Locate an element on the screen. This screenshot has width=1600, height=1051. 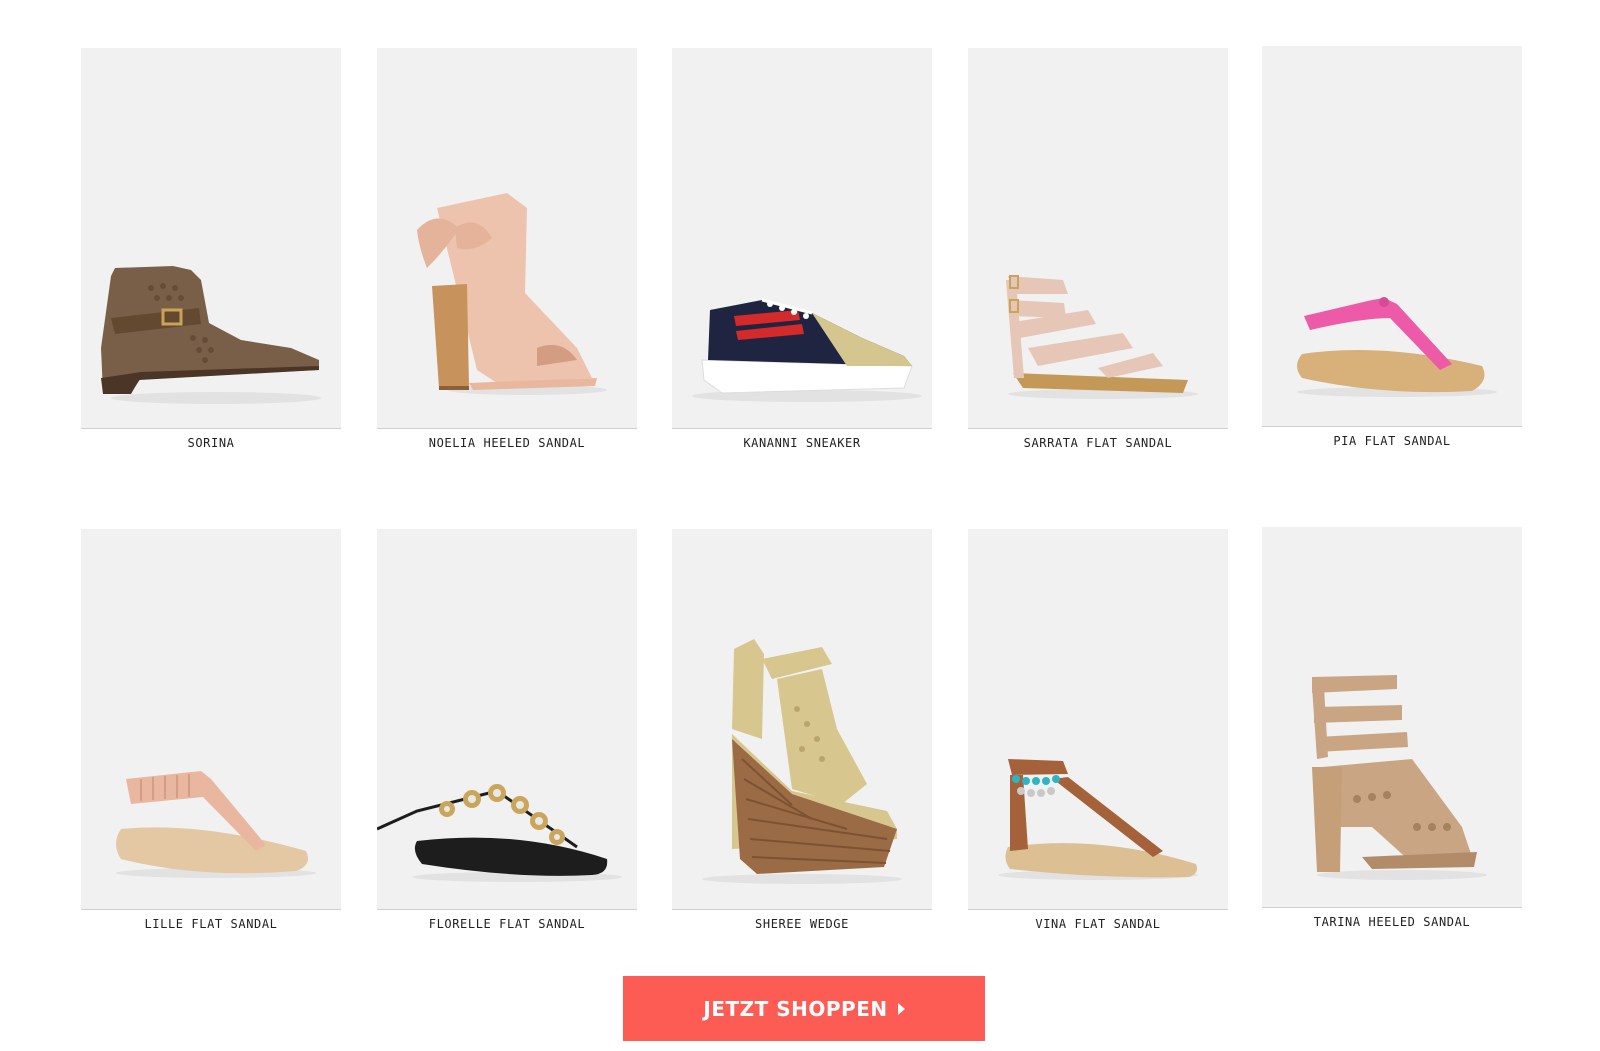
product-name: TARINA HEELED SANDAL is located at coordinates (1392, 922).